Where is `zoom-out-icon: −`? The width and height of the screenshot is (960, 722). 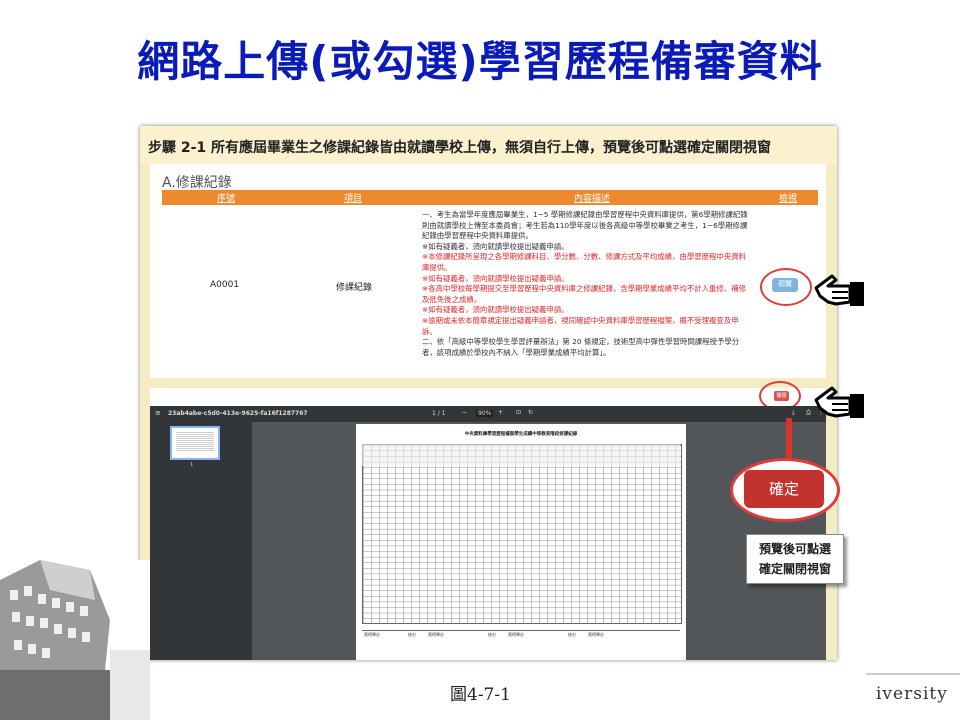
zoom-out-icon: − is located at coordinates (464, 412).